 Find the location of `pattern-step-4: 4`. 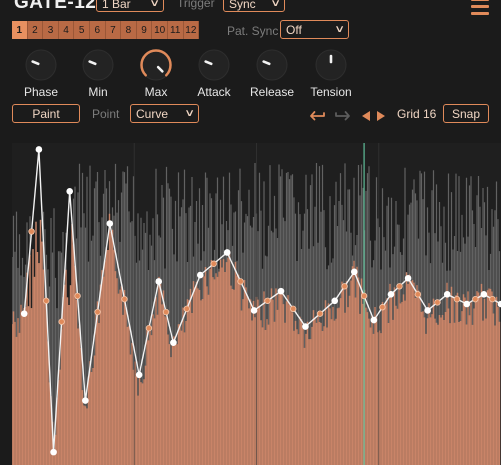

pattern-step-4: 4 is located at coordinates (66, 30).